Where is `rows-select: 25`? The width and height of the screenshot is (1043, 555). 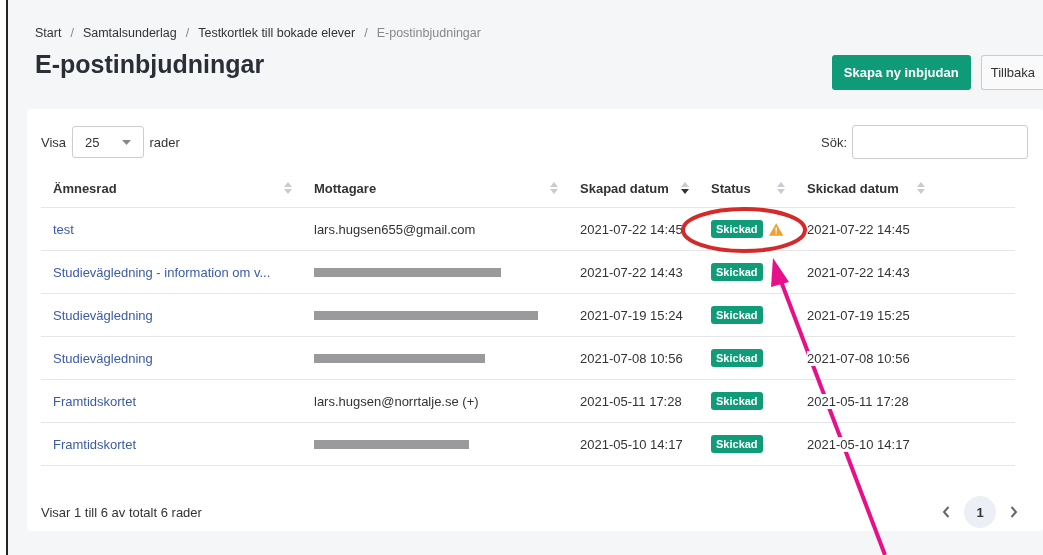 rows-select: 25 is located at coordinates (108, 142).